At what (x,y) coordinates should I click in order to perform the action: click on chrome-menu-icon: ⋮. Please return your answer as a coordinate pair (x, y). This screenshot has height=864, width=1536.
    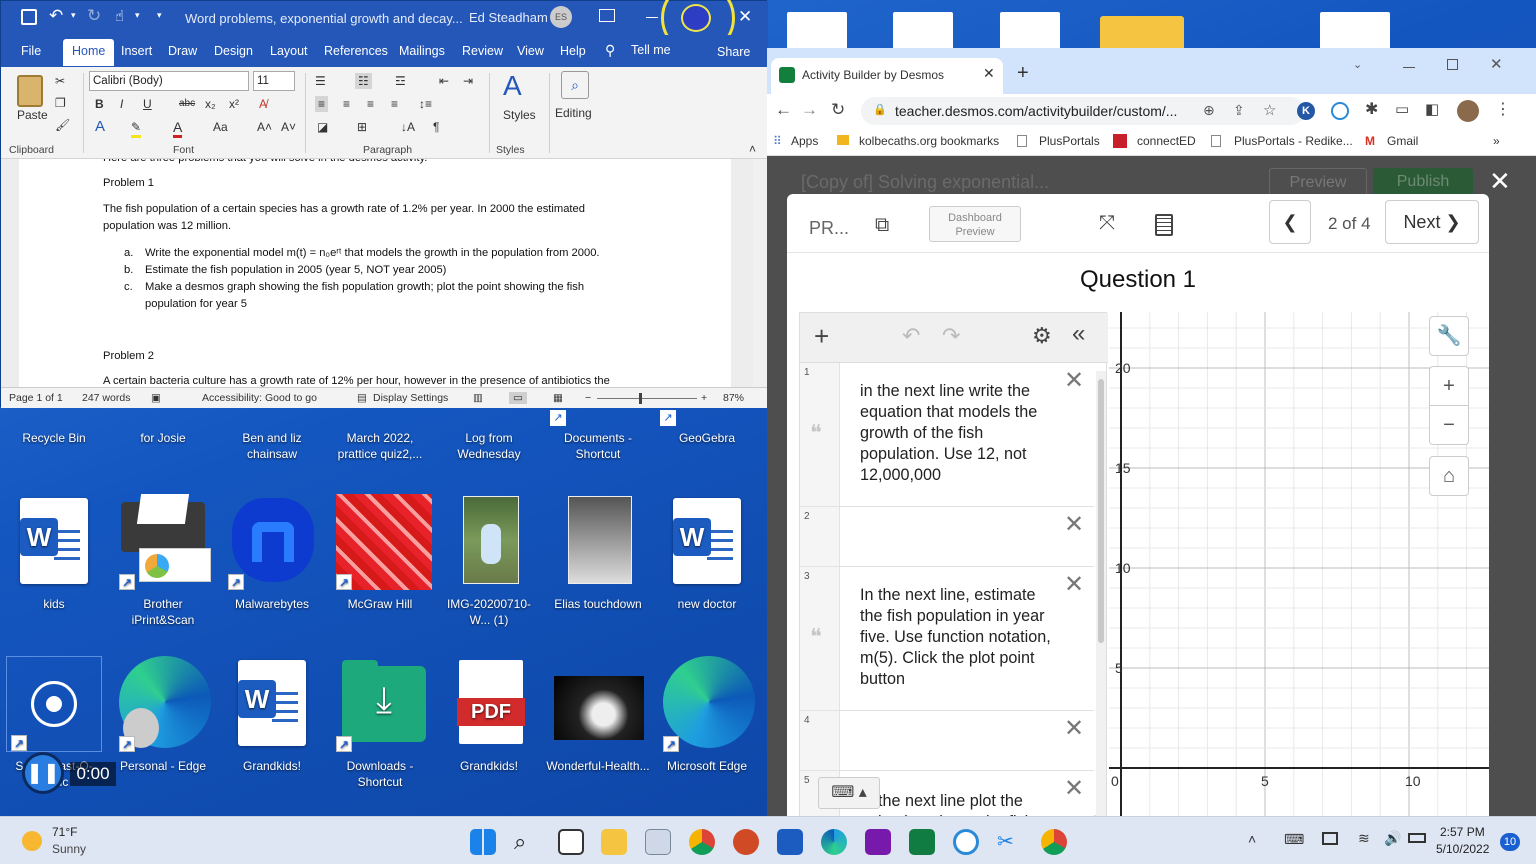
    Looking at the image, I should click on (1503, 109).